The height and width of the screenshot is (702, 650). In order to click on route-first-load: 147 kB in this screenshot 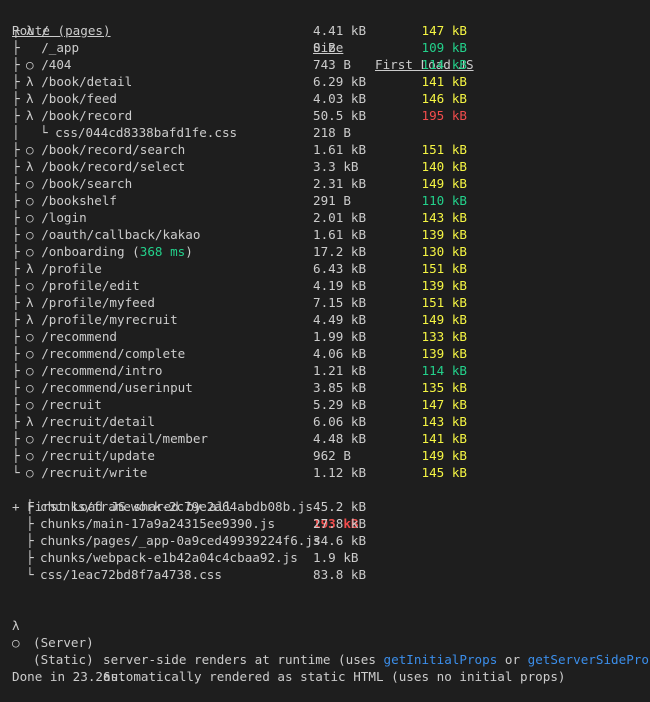, I will do `click(444, 404)`.